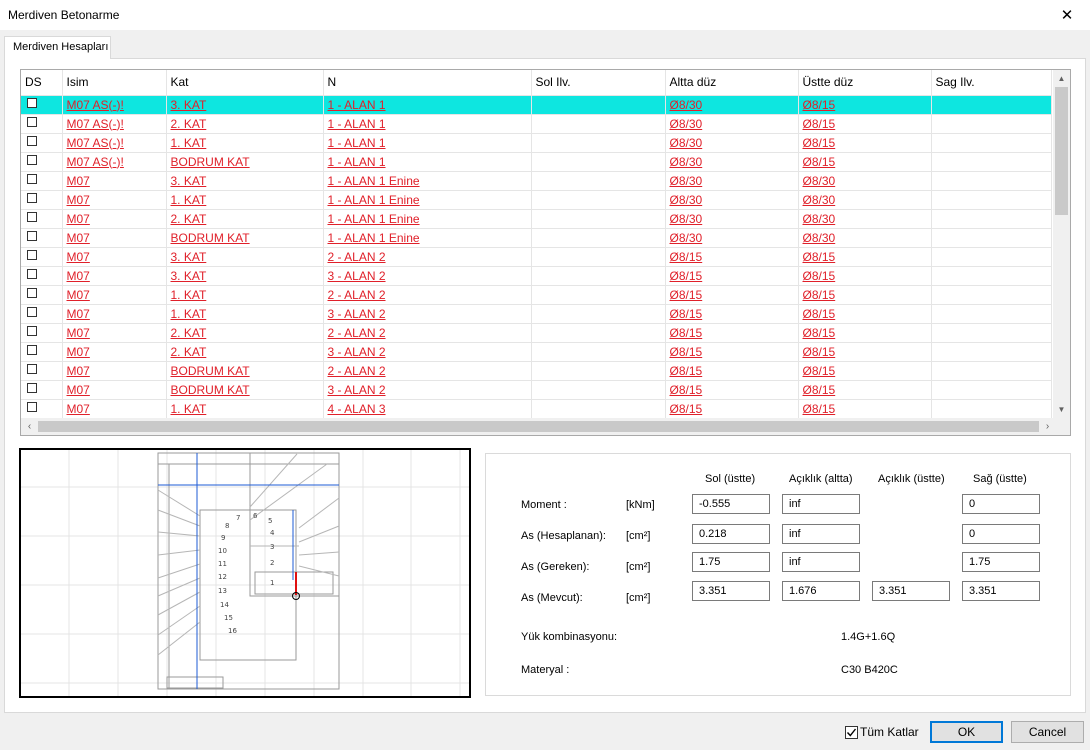  What do you see at coordinates (536, 371) in the screenshot?
I see `table-row: M07 BODRUM KAT 2 - ALAN 2 Ø8/15 Ø8/15` at bounding box center [536, 371].